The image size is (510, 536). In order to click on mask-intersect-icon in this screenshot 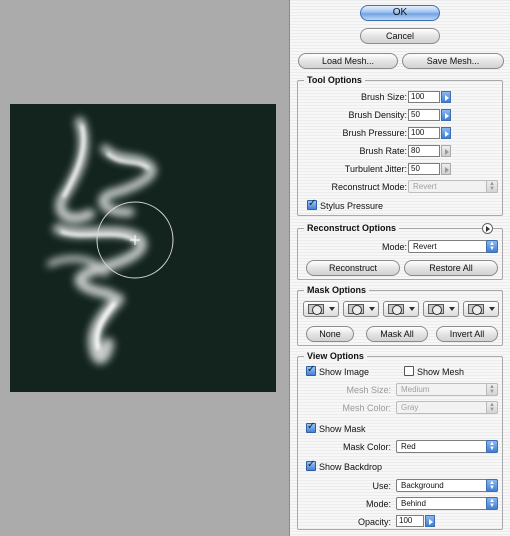, I will do `click(436, 309)`.